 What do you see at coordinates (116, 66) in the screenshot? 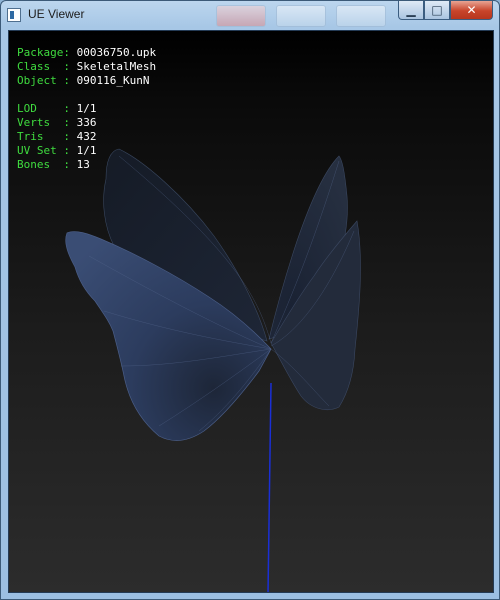
I see `info-value: SkeletalMesh` at bounding box center [116, 66].